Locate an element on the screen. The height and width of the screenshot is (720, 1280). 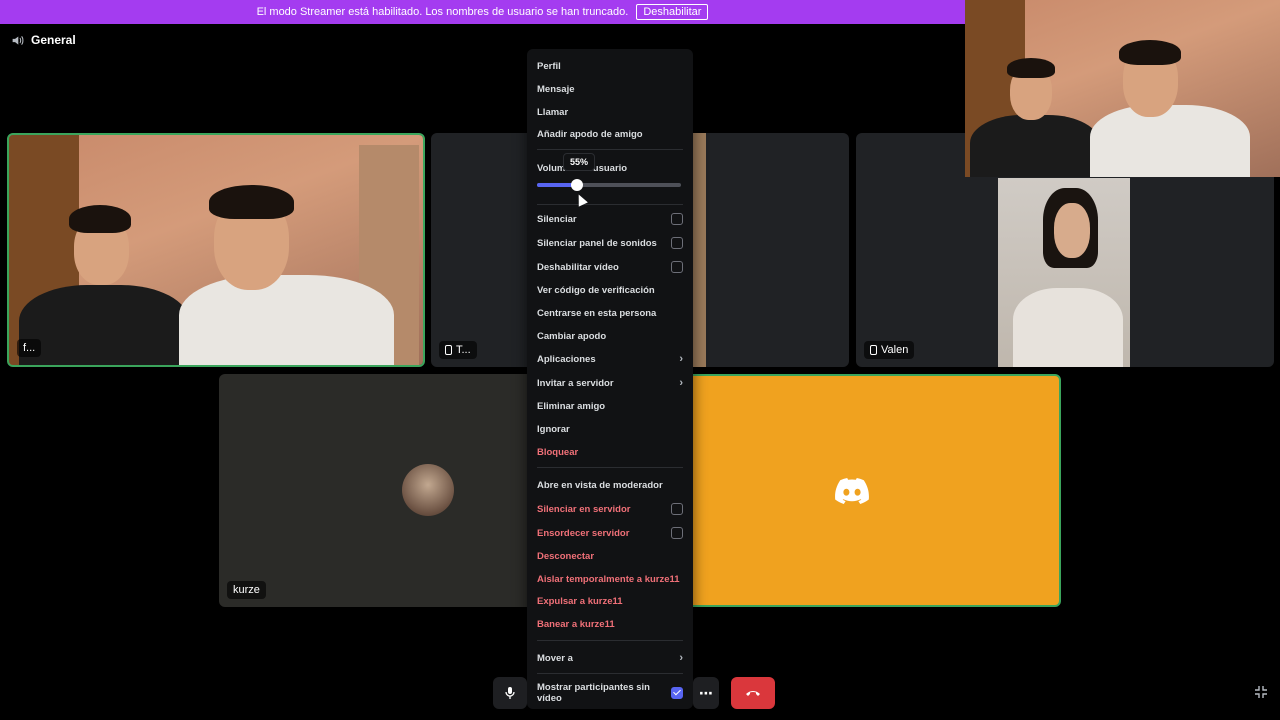
menu-item-call: Llamar is located at coordinates (610, 112).